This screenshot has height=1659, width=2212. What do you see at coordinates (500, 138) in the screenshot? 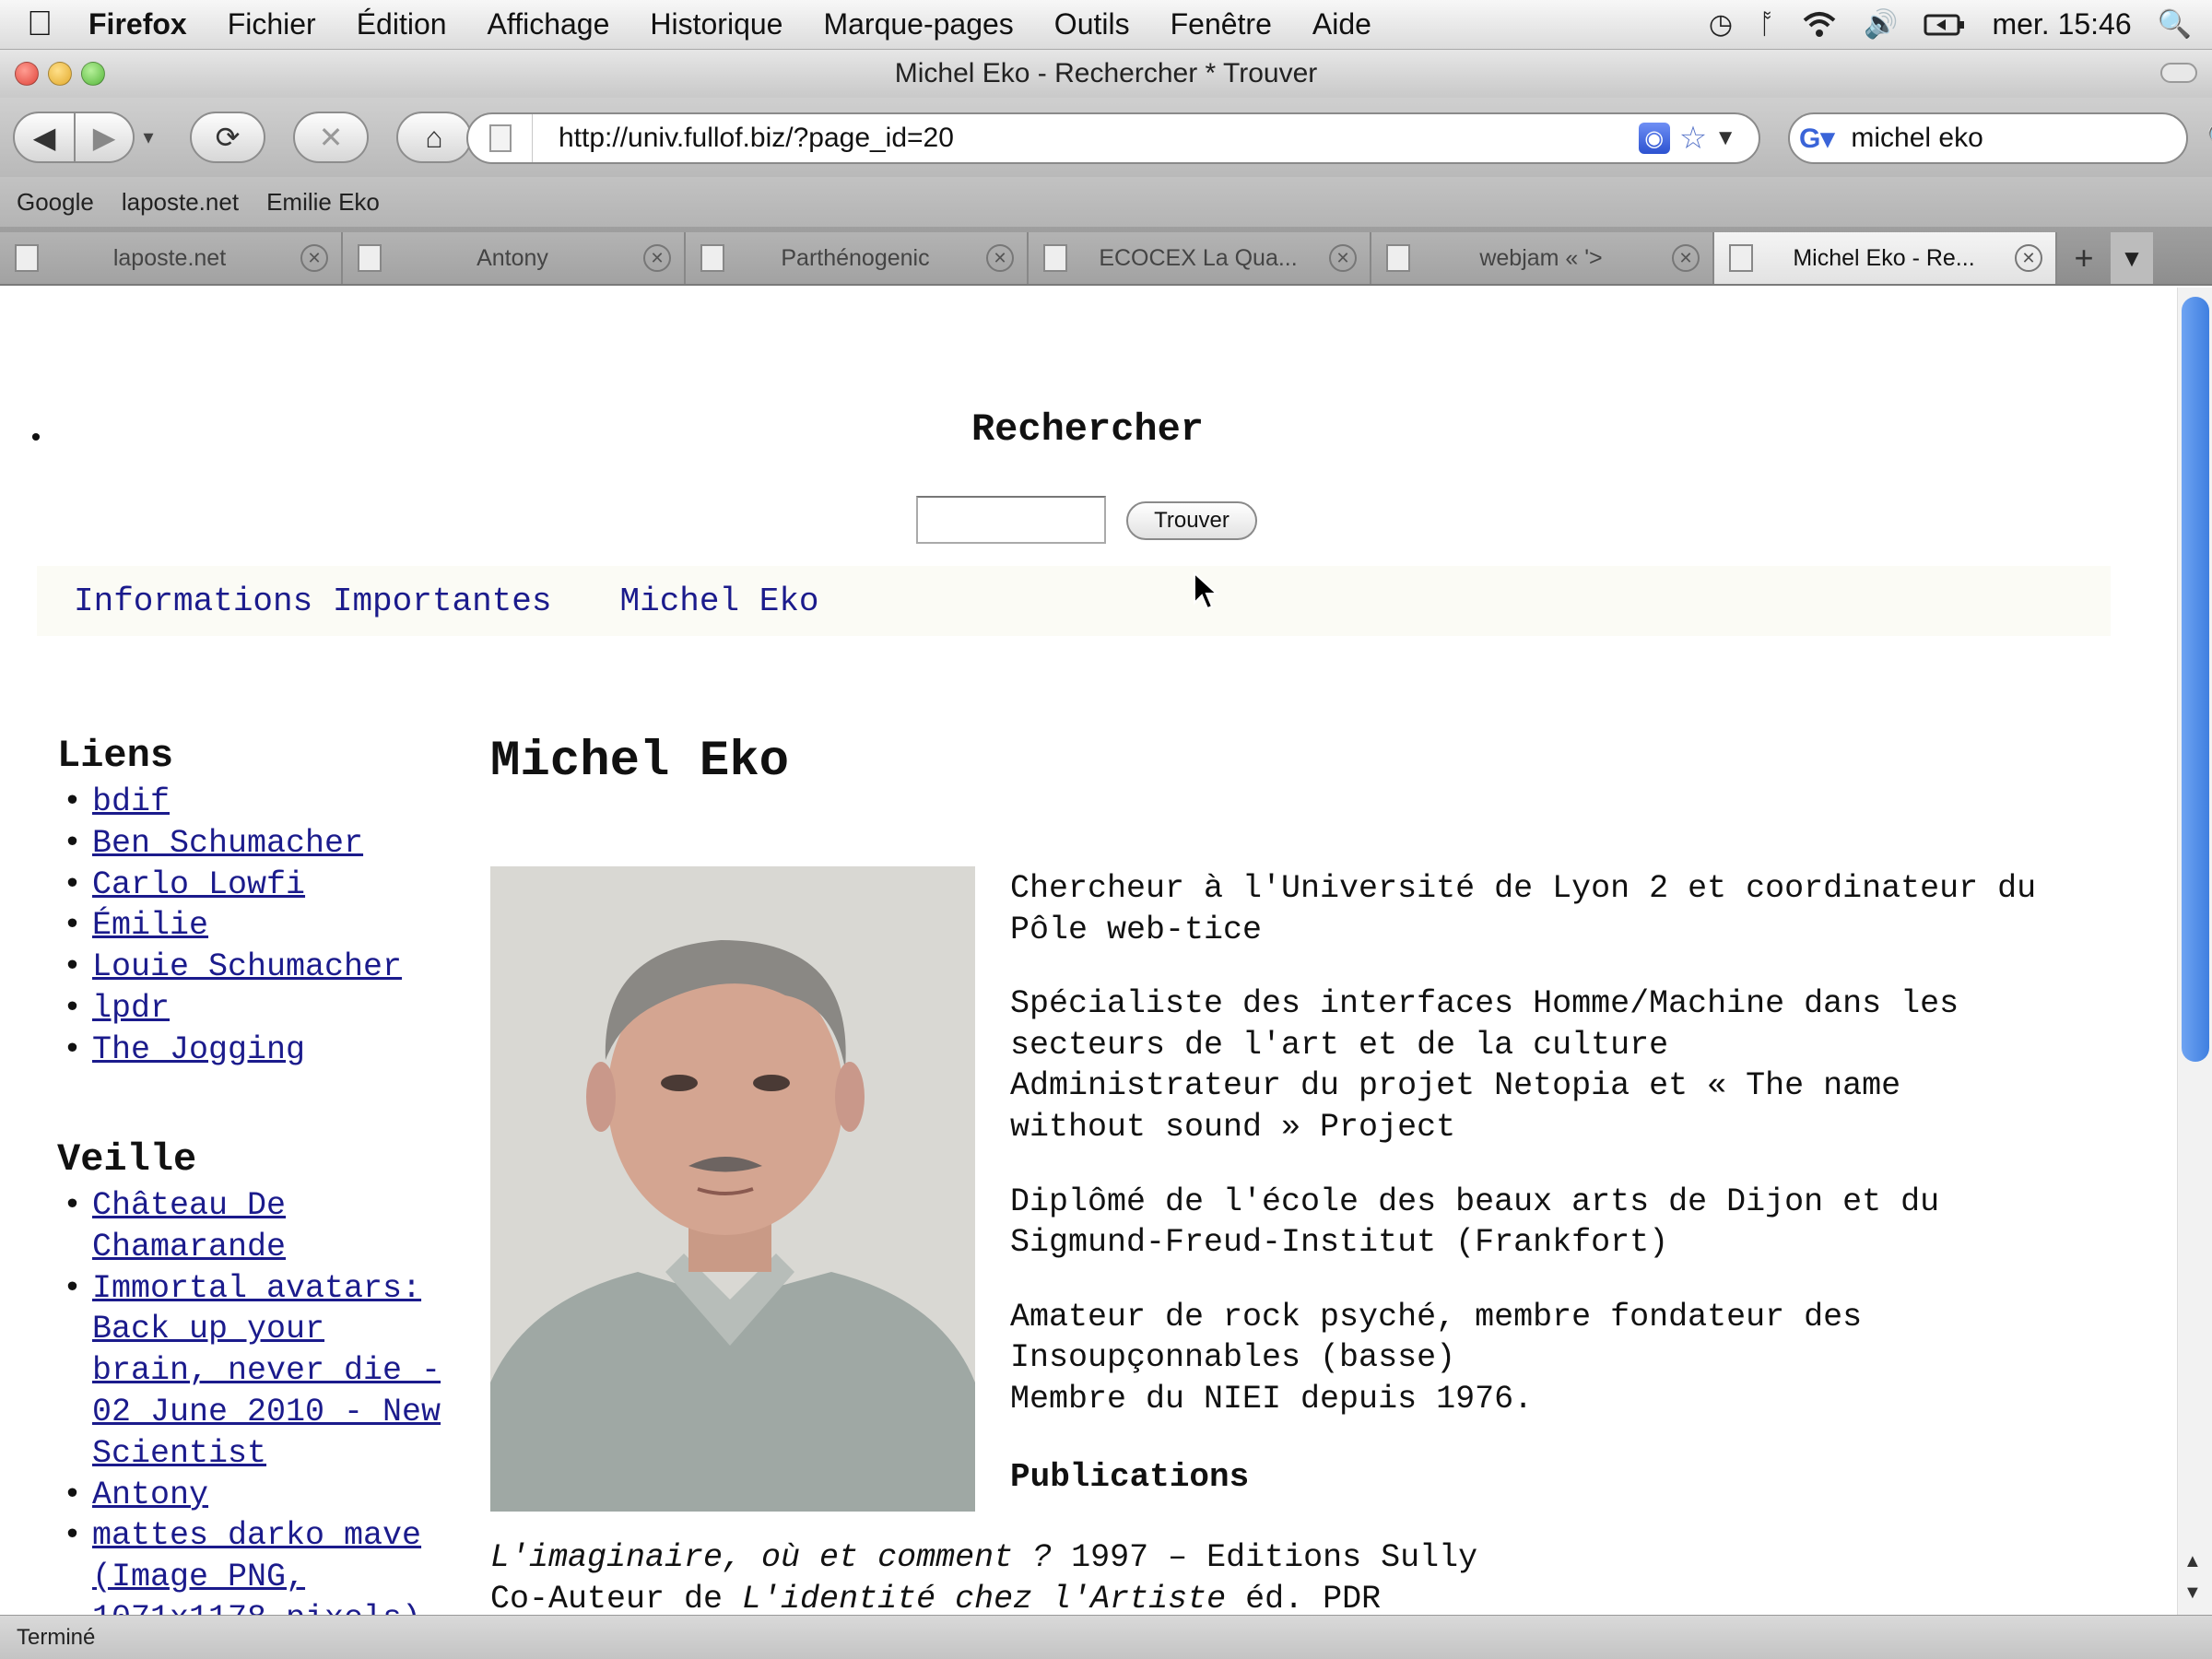
I see `site-identity-icon` at bounding box center [500, 138].